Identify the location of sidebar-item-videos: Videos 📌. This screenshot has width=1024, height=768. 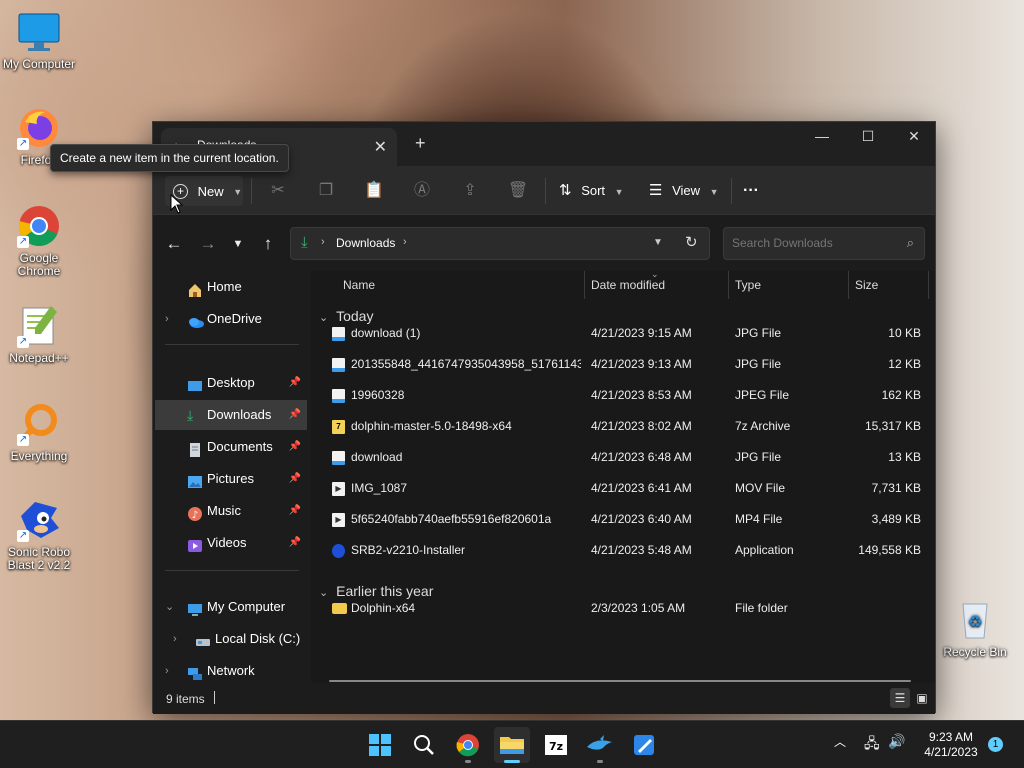
(231, 543).